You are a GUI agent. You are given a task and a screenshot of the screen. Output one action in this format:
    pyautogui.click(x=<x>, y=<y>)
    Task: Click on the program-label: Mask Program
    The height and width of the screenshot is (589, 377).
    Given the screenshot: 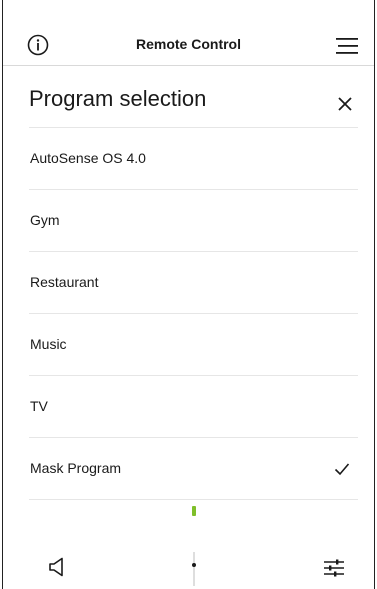 What is the action you would take?
    pyautogui.click(x=76, y=468)
    